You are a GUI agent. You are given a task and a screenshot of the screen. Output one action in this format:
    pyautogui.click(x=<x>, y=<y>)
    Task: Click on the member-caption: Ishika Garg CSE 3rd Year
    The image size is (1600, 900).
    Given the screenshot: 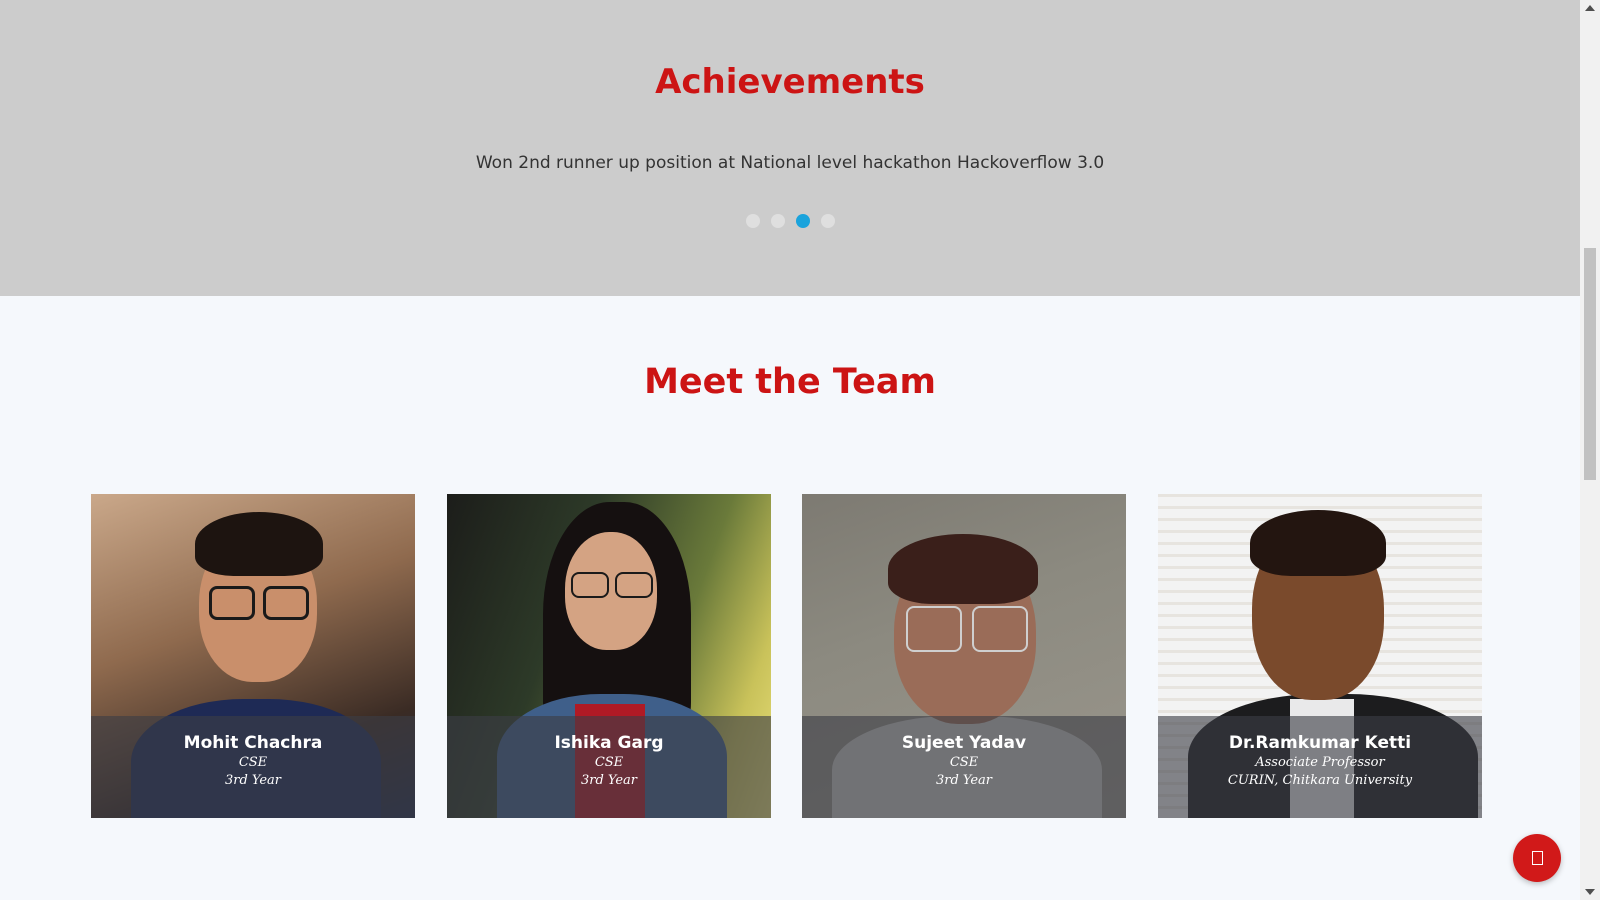 What is the action you would take?
    pyautogui.click(x=609, y=767)
    